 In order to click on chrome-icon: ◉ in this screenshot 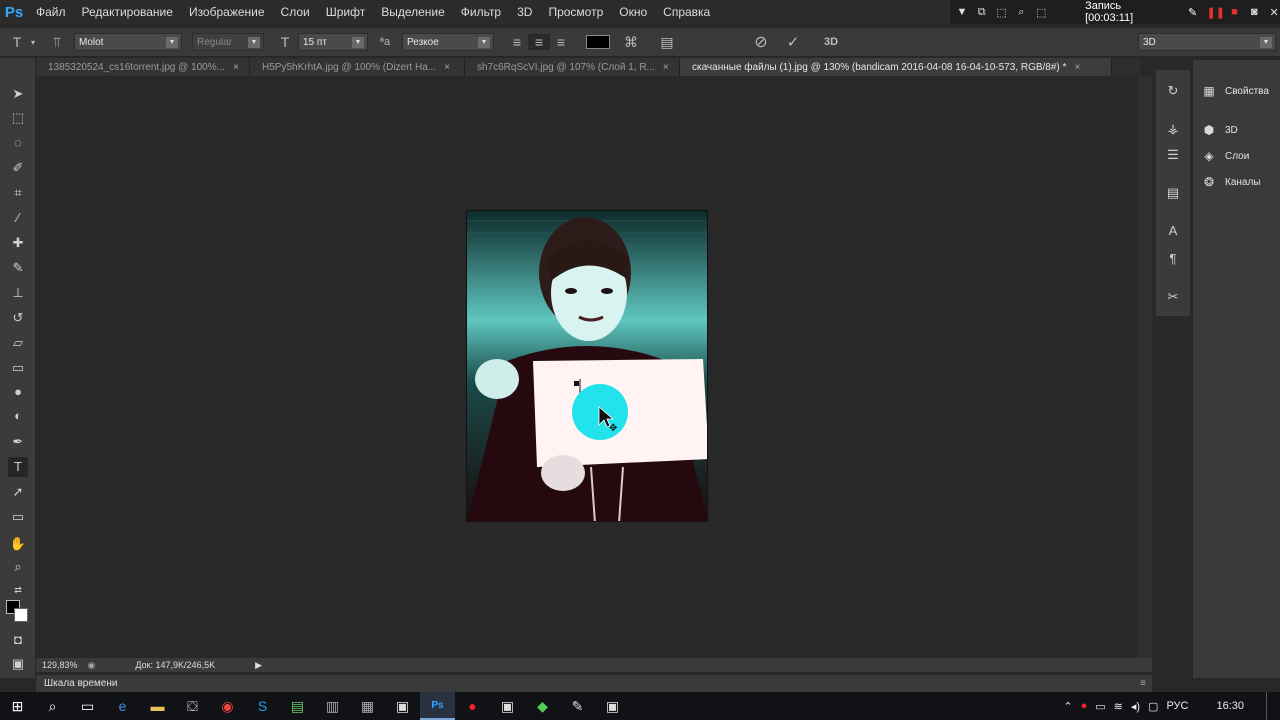, I will do `click(227, 706)`.